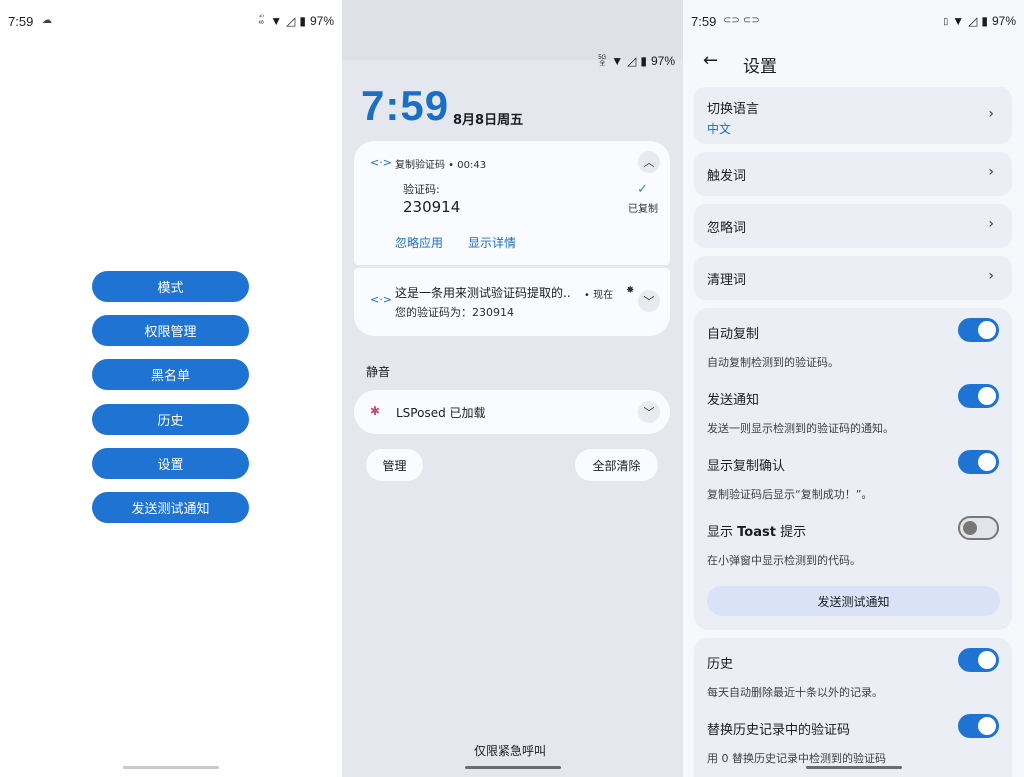 The image size is (1024, 777). What do you see at coordinates (796, 758) in the screenshot?
I see `replace-code-desc: 用 0 替换历史记录中检测到的验证码` at bounding box center [796, 758].